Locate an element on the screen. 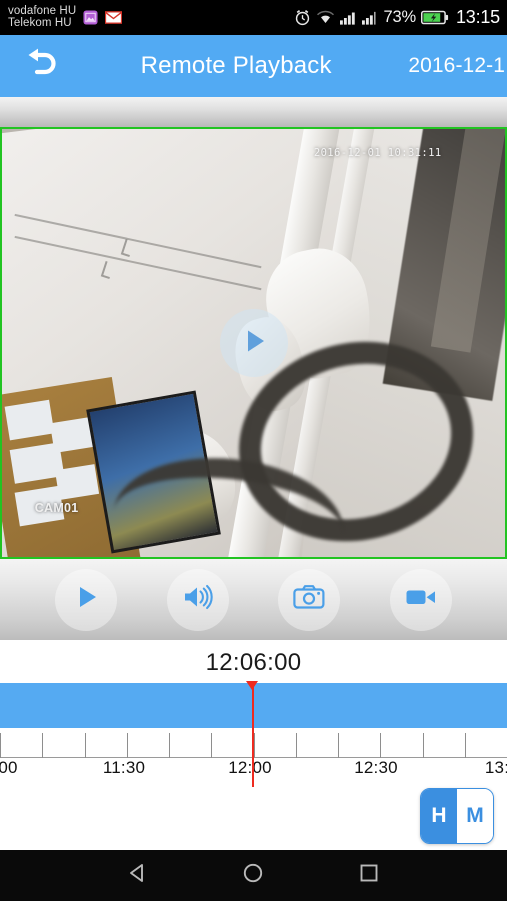 The height and width of the screenshot is (901, 507). audio-button is located at coordinates (197, 599).